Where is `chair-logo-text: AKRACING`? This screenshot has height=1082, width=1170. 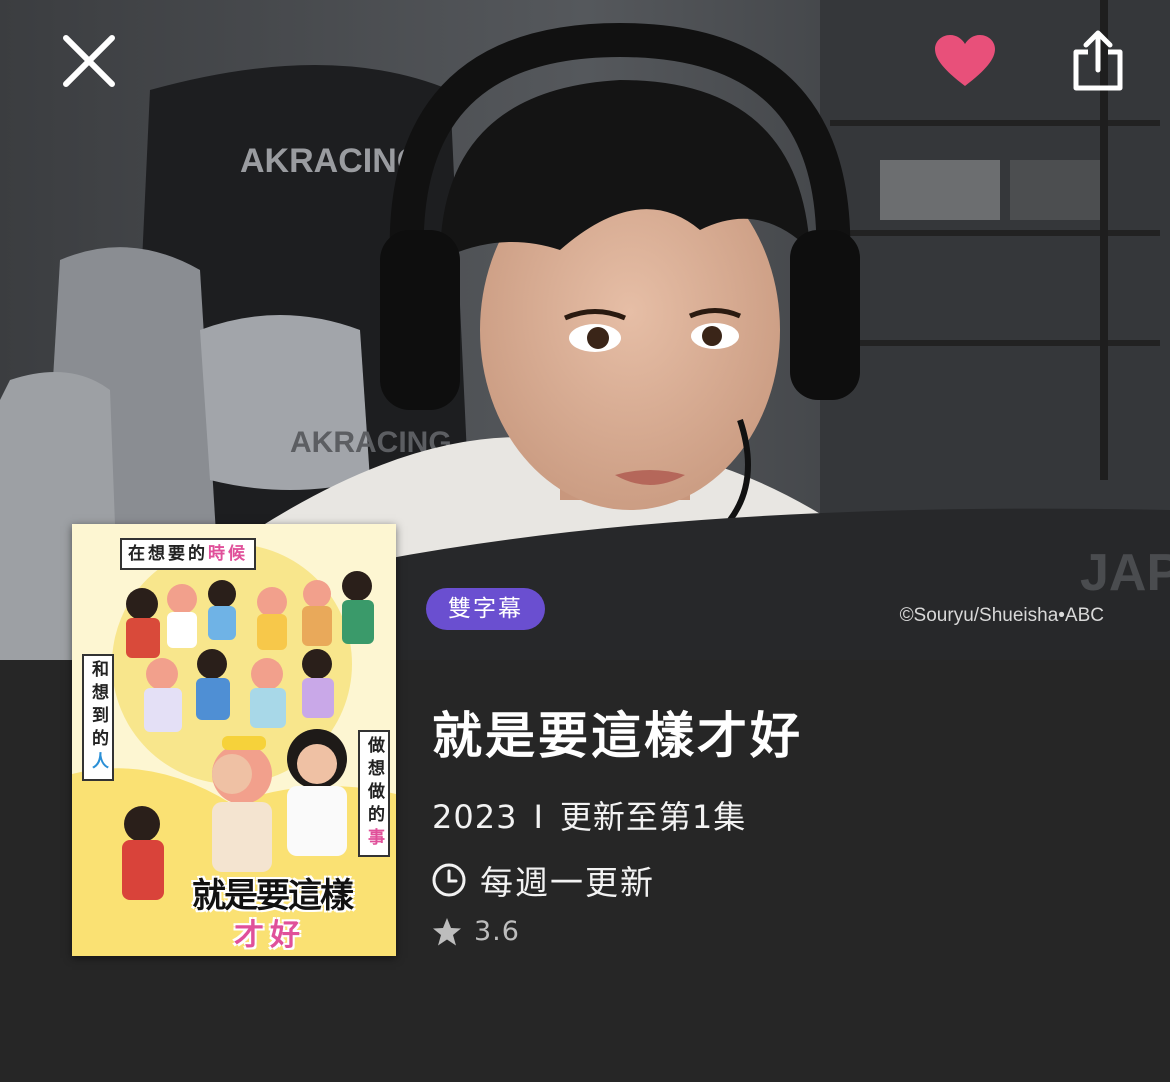
chair-logo-text: AKRACING is located at coordinates (331, 161).